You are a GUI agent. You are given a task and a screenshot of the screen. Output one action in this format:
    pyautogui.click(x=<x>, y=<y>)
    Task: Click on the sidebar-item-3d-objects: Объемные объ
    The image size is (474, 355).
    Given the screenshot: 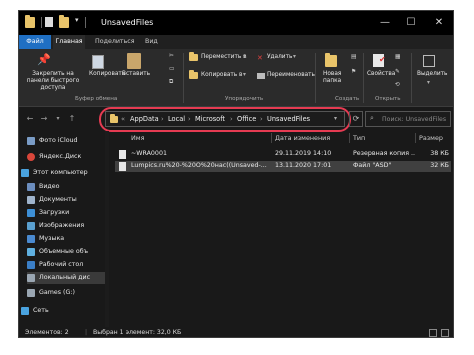 What is the action you would take?
    pyautogui.click(x=66, y=252)
    